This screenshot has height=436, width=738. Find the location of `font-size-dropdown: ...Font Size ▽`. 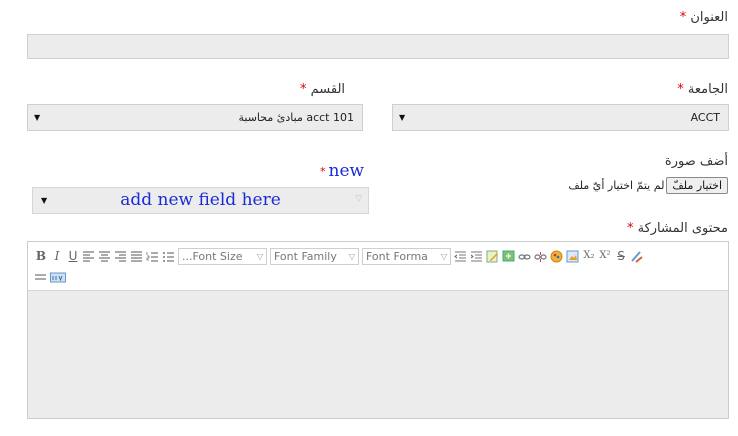

font-size-dropdown: ...Font Size ▽ is located at coordinates (222, 256).